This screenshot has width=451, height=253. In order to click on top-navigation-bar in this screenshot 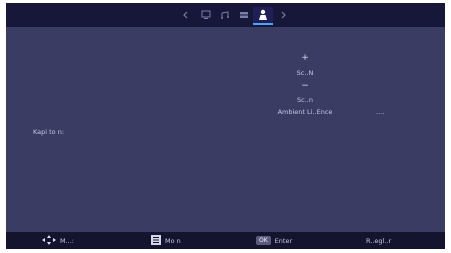, I will do `click(225, 15)`.